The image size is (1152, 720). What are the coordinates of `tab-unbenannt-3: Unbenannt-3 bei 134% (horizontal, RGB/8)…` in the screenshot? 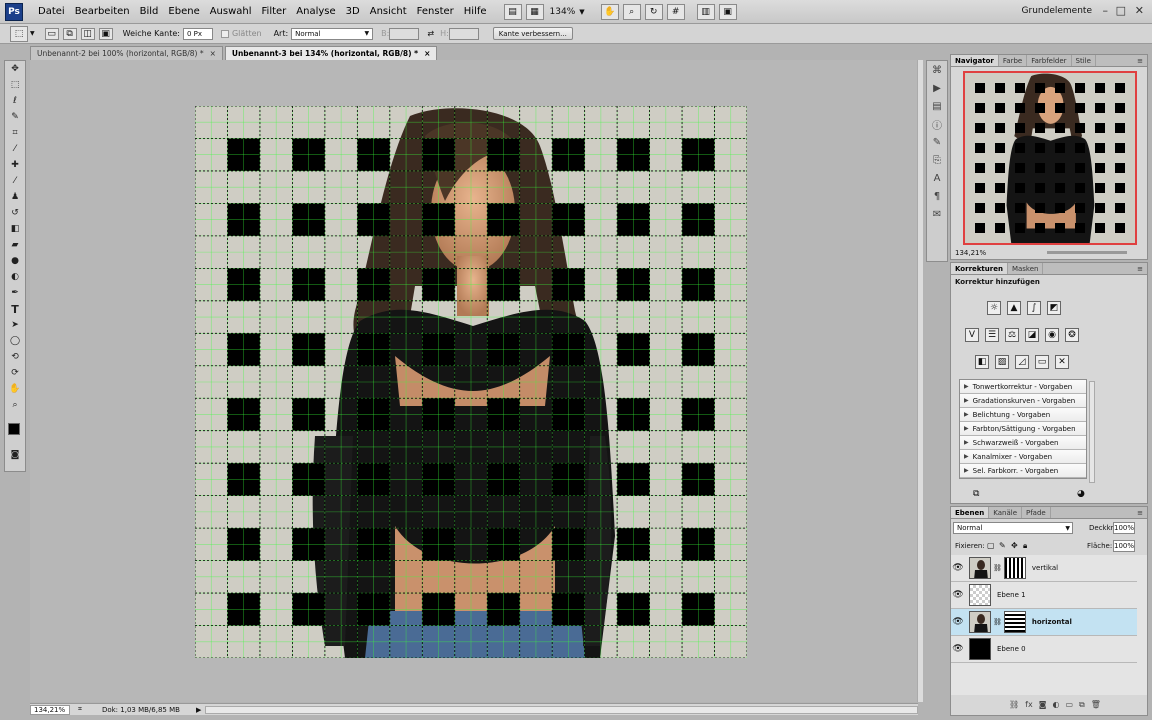 It's located at (331, 53).